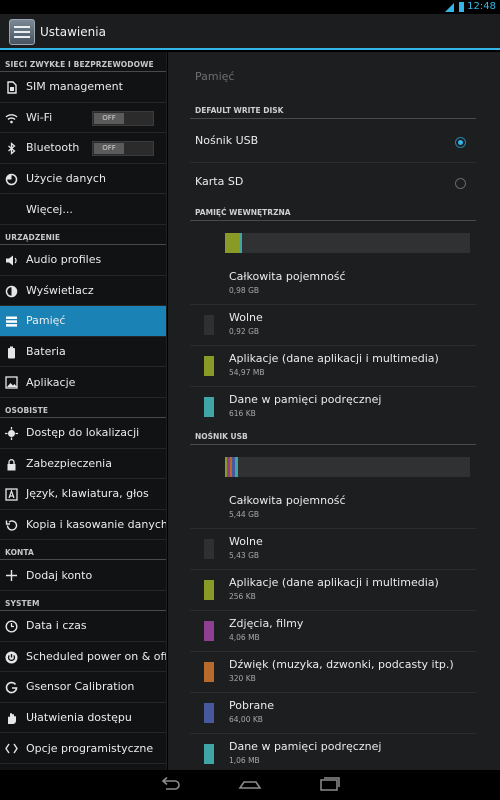 The height and width of the screenshot is (800, 500). Describe the element at coordinates (335, 549) in the screenshot. I see `storage-row: Wolne 5,43 GB` at that location.